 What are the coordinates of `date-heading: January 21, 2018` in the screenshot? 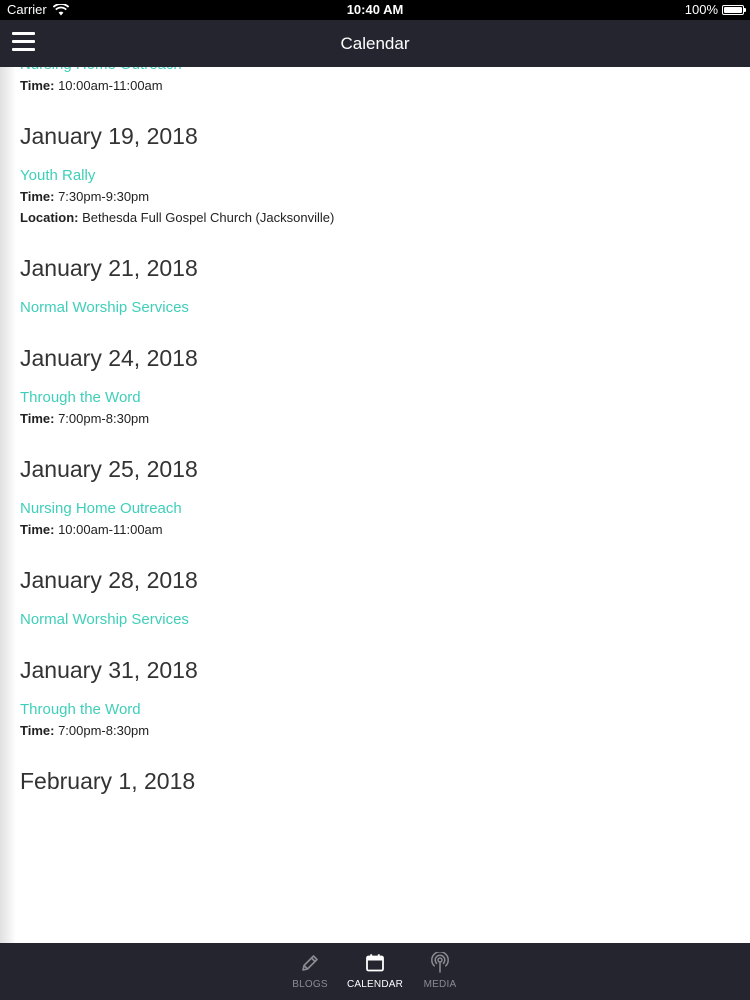 It's located at (109, 268).